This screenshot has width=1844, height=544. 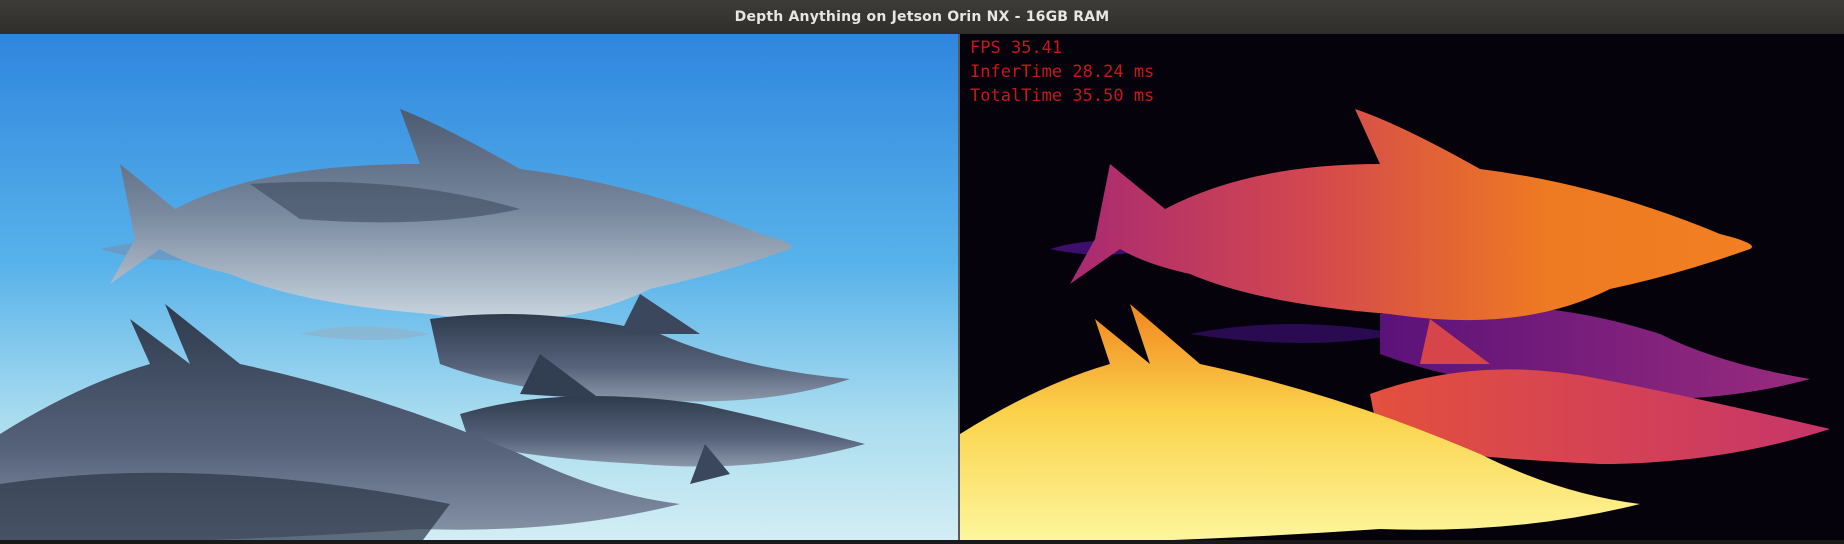 What do you see at coordinates (1144, 96) in the screenshot?
I see `total-time-unit: ms` at bounding box center [1144, 96].